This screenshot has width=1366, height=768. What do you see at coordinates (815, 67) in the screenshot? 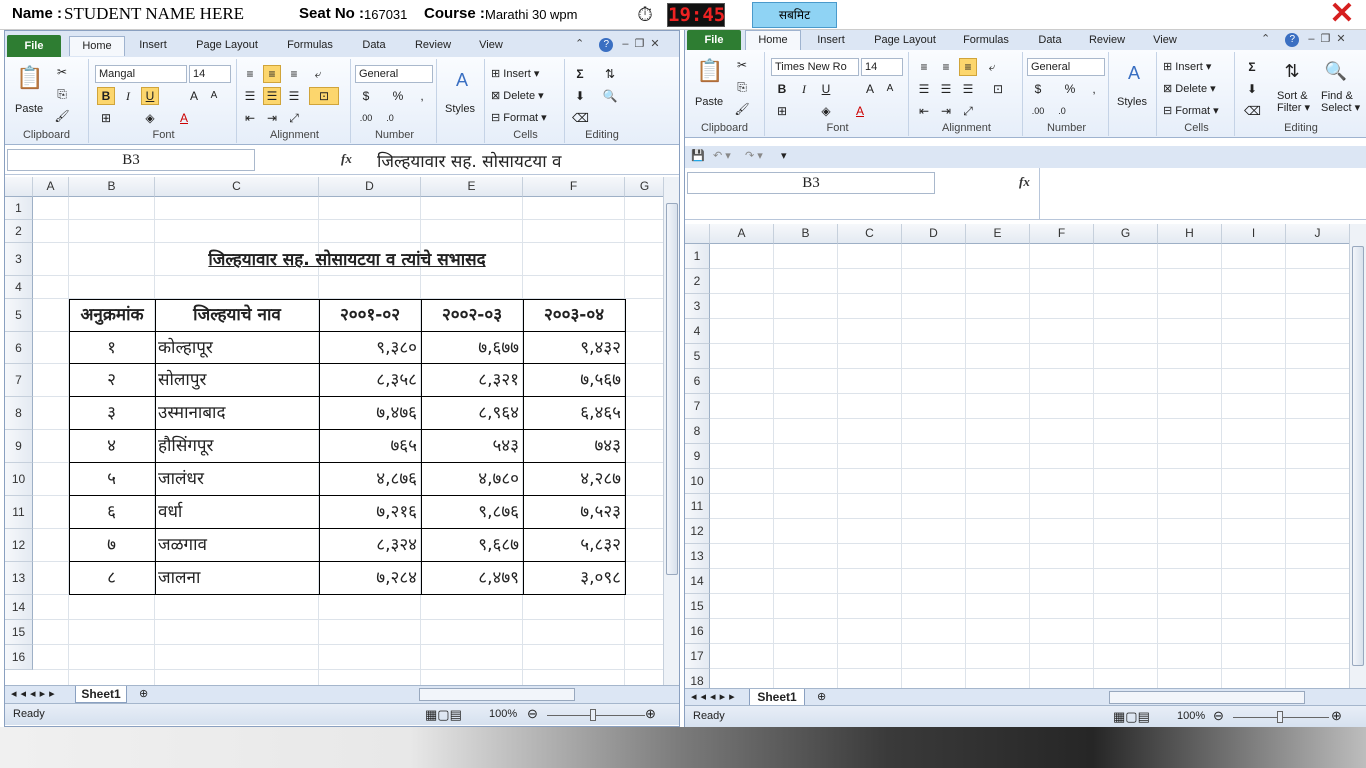
I see `font-name-select: Times New Ro` at bounding box center [815, 67].